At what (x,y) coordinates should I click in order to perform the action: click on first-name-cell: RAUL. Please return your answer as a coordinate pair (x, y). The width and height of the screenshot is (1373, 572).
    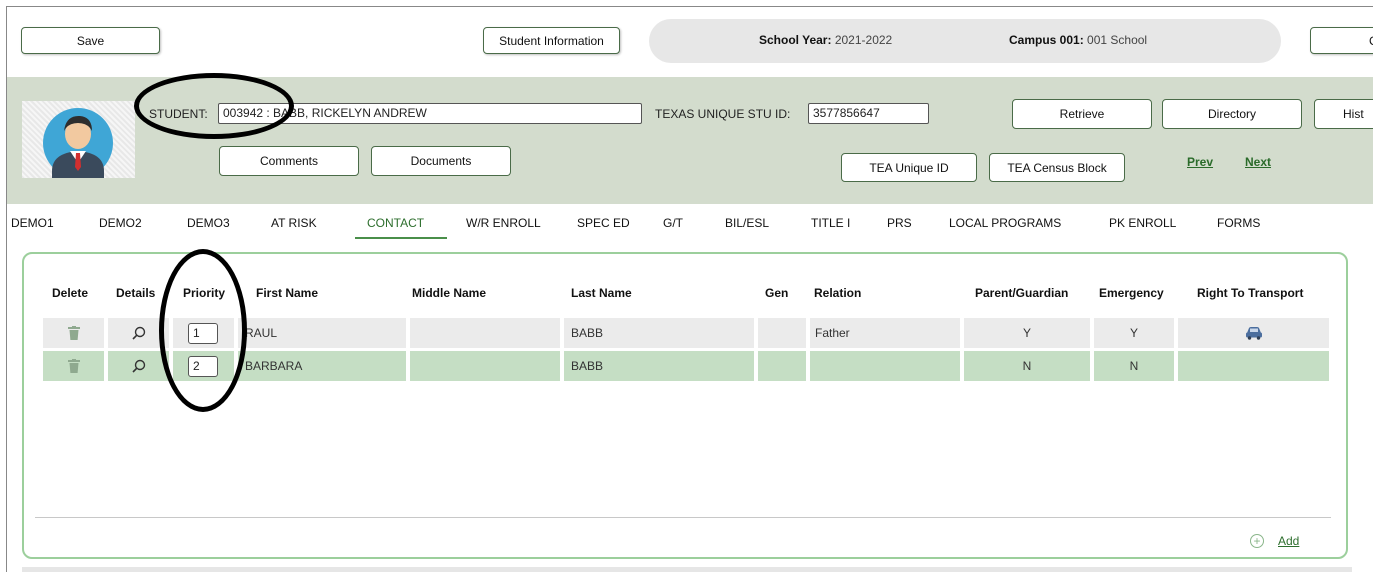
    Looking at the image, I should click on (322, 333).